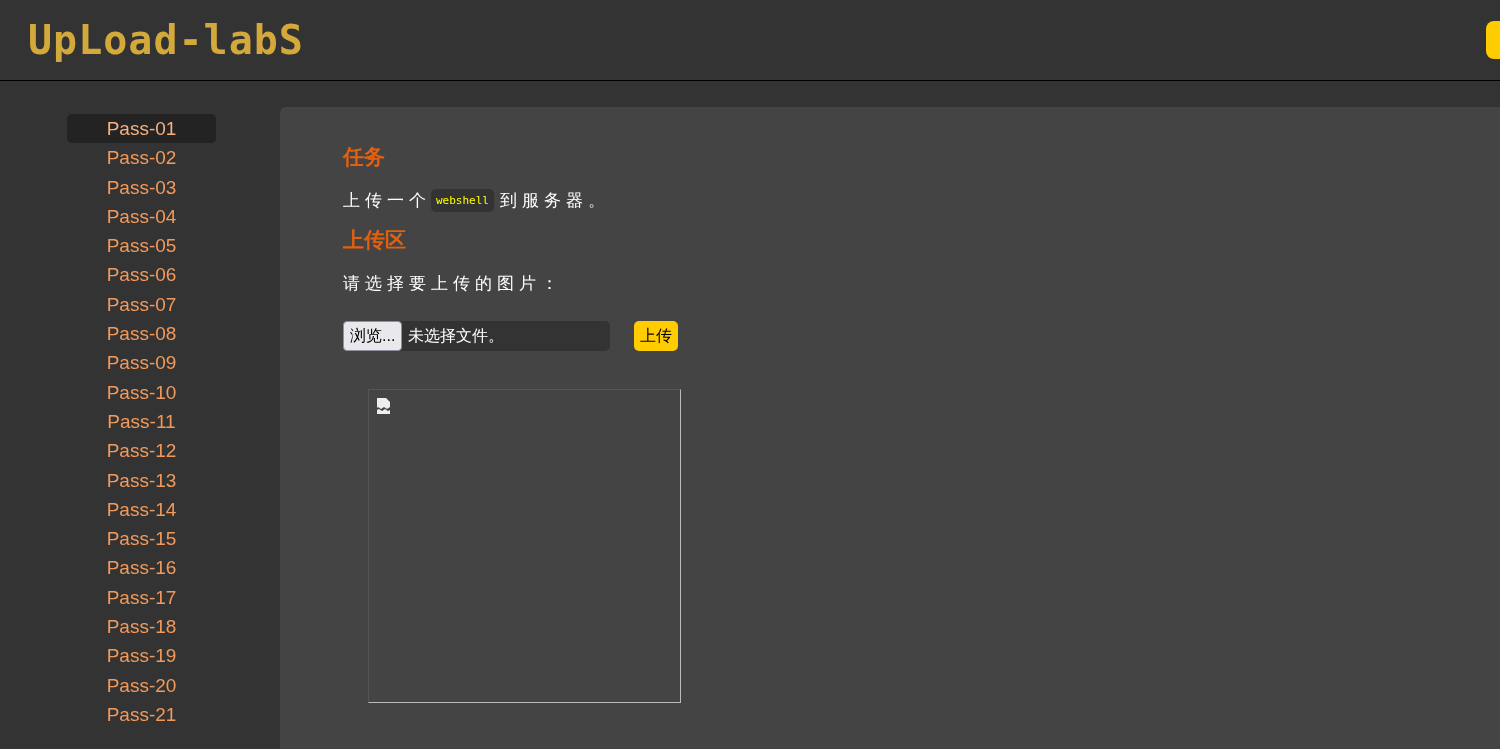 The height and width of the screenshot is (749, 1500). I want to click on sidebar-item: Pass-14, so click(141, 509).